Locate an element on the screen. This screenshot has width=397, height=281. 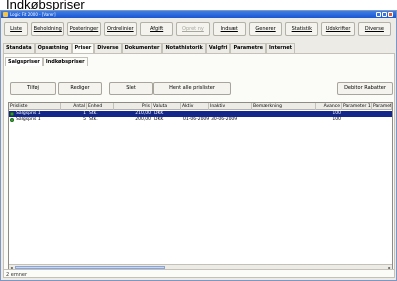
toolbar-button-ordrelinier: Ordrelinier is located at coordinates (120, 29).